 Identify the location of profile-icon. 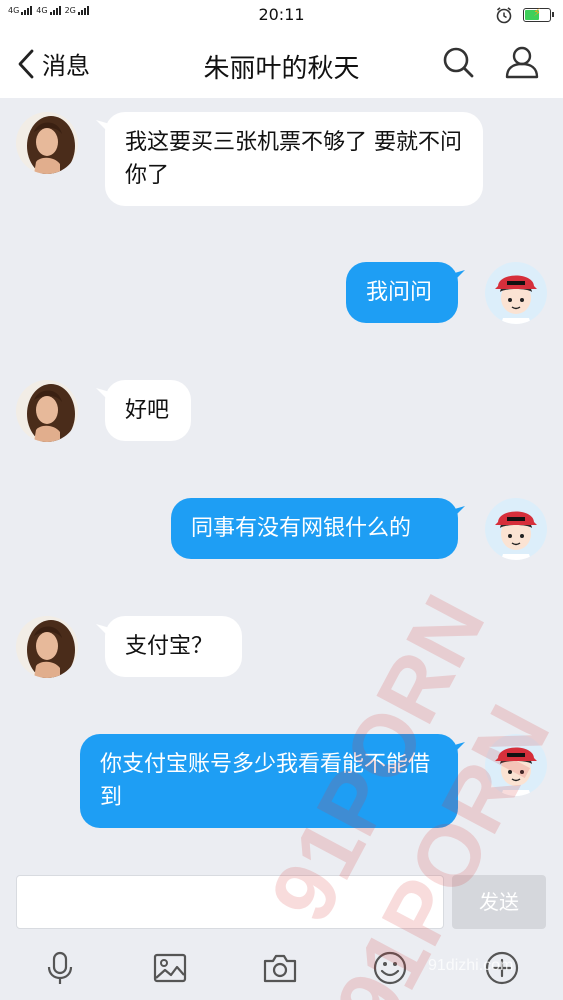
(522, 62).